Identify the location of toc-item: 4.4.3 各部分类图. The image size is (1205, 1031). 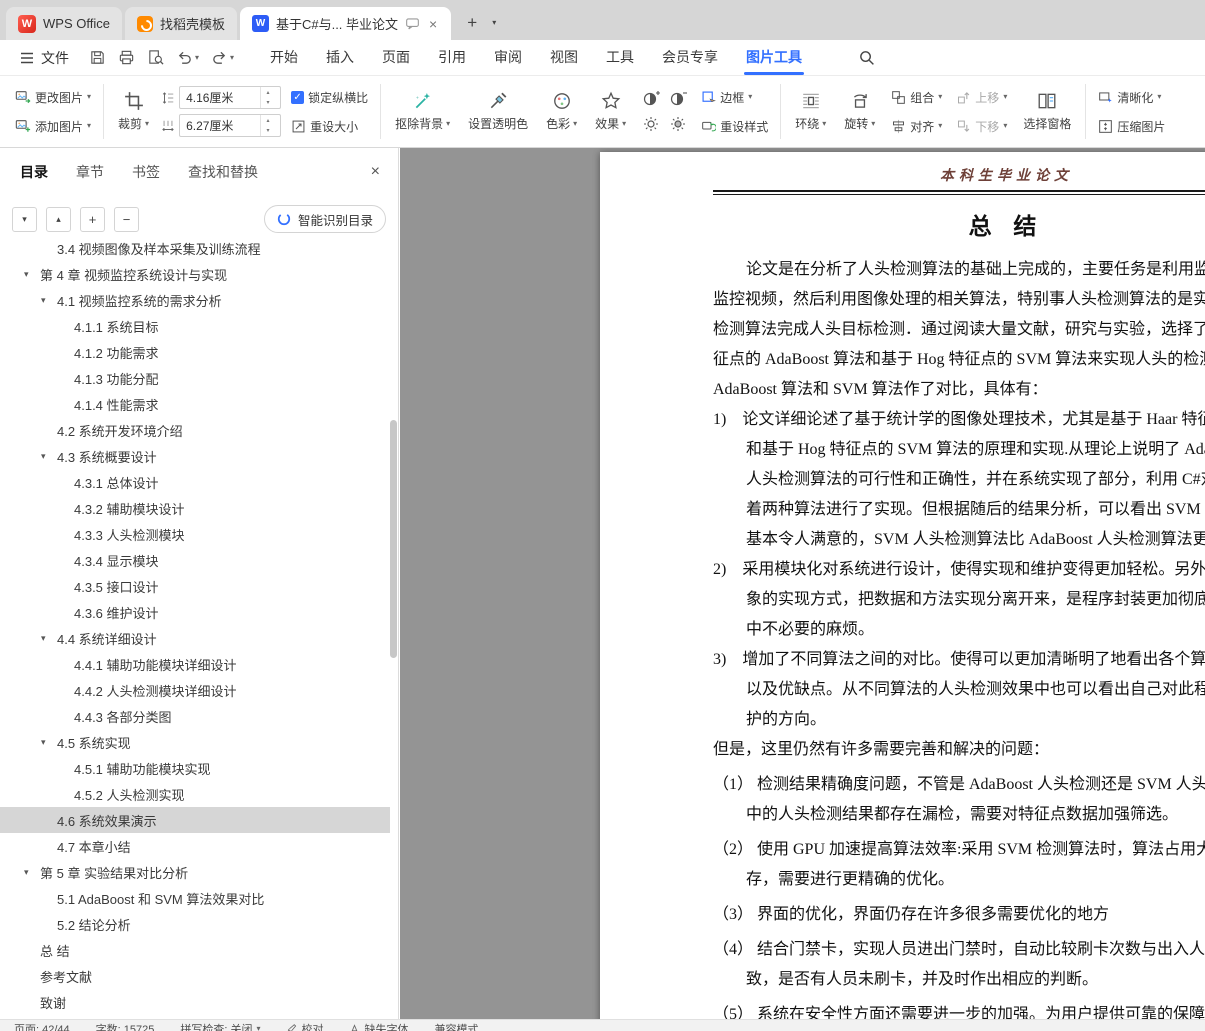
(195, 716).